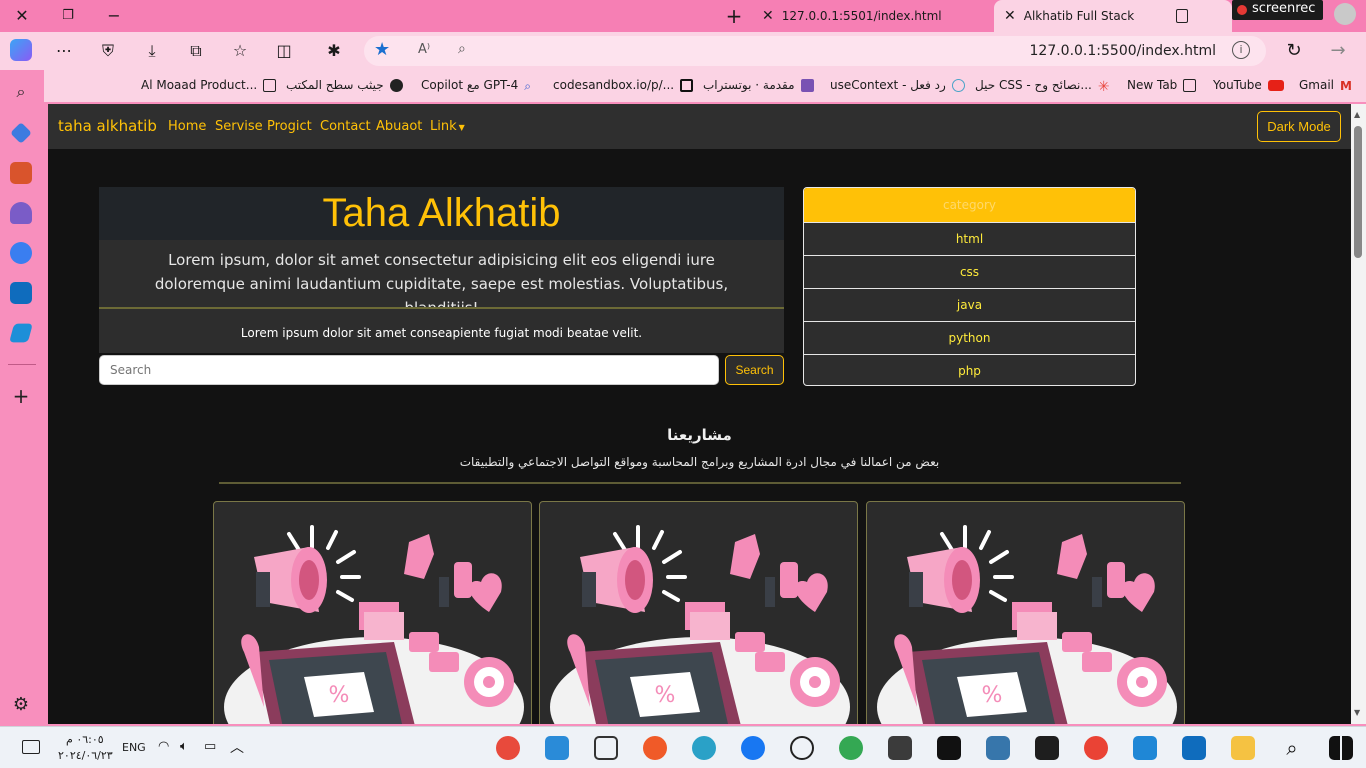 The width and height of the screenshot is (1366, 768). What do you see at coordinates (31, 747) in the screenshot?
I see `notifications-icon` at bounding box center [31, 747].